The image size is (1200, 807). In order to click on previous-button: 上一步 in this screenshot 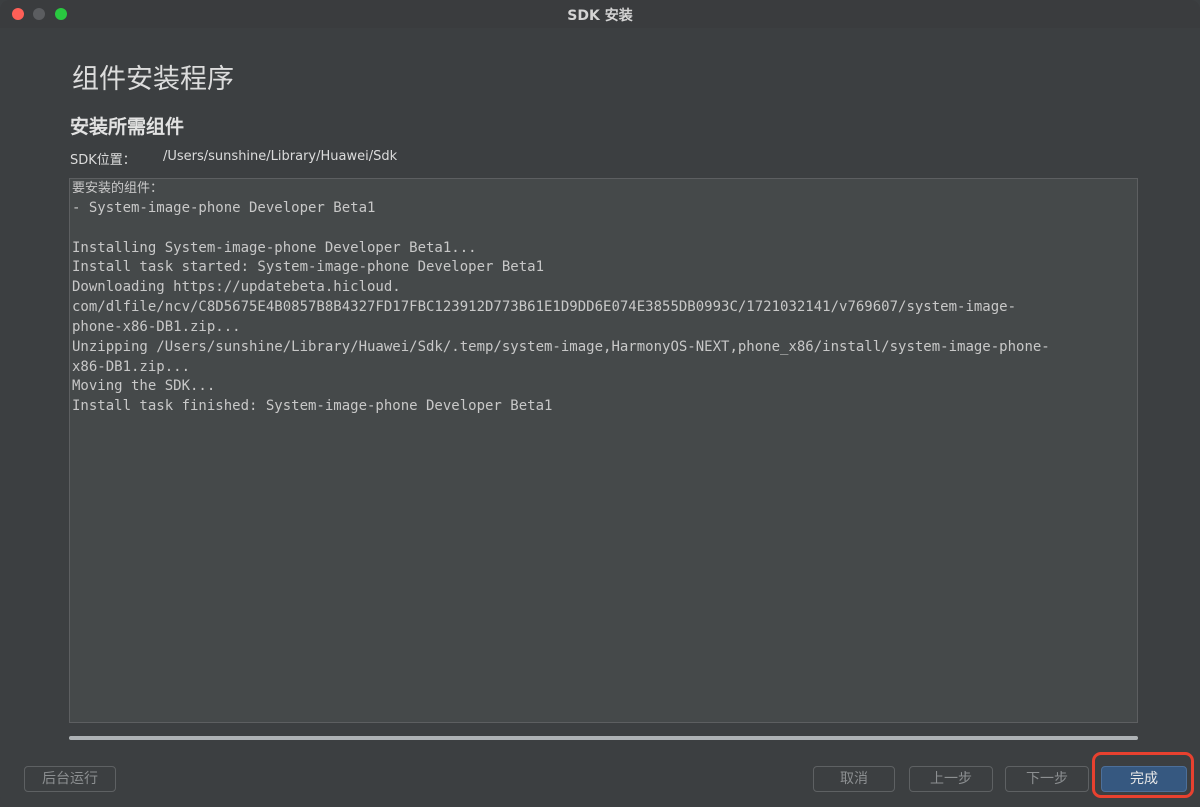, I will do `click(951, 779)`.